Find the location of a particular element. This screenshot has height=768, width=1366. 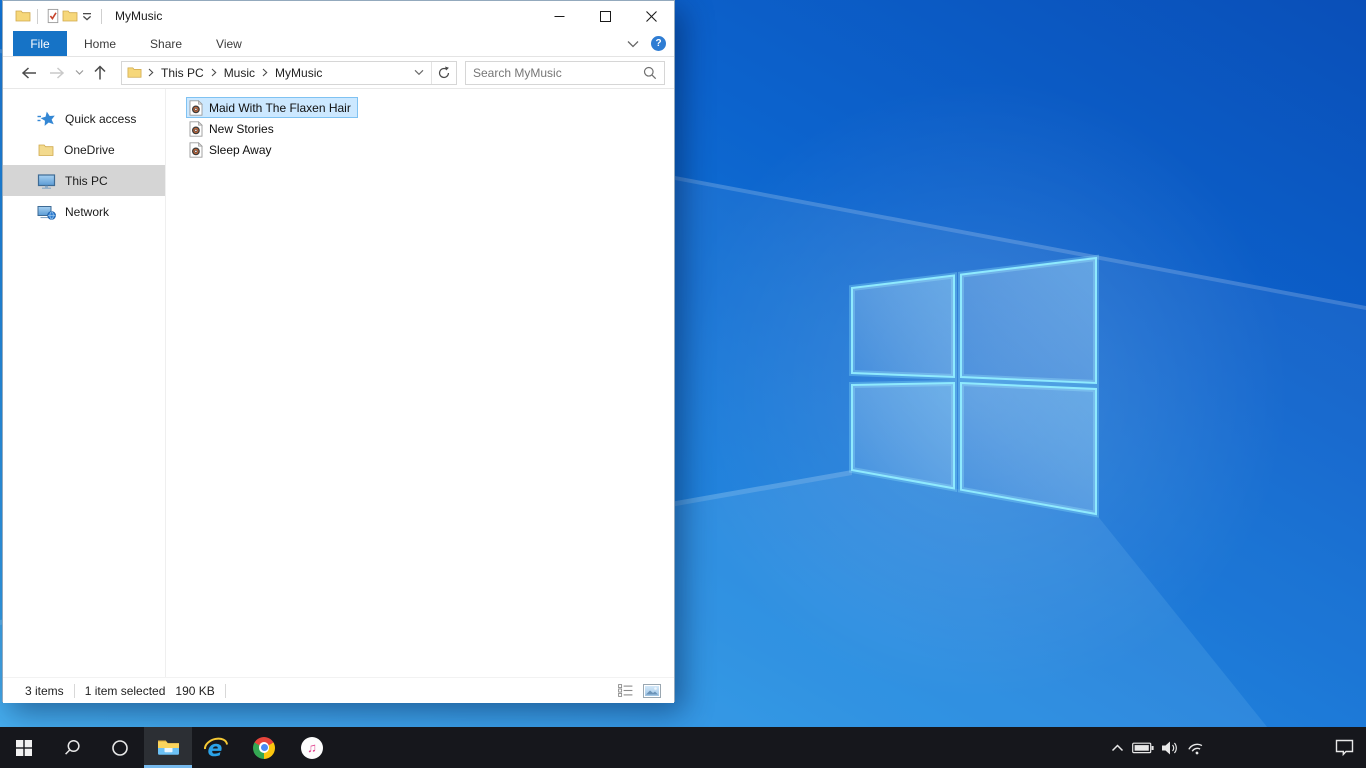

file-explorer-icon is located at coordinates (168, 747).